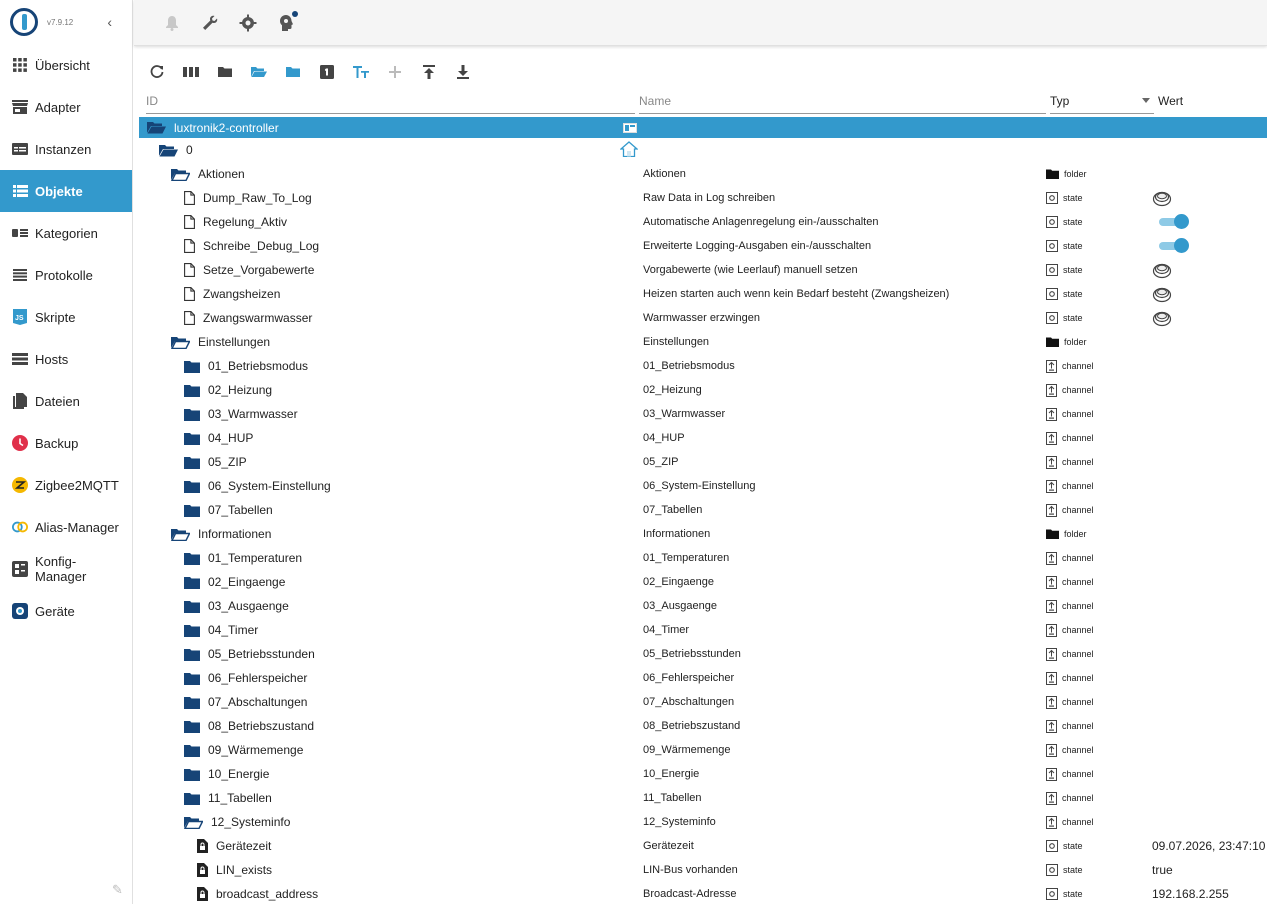  What do you see at coordinates (1162, 870) in the screenshot?
I see `tree-row-value: true` at bounding box center [1162, 870].